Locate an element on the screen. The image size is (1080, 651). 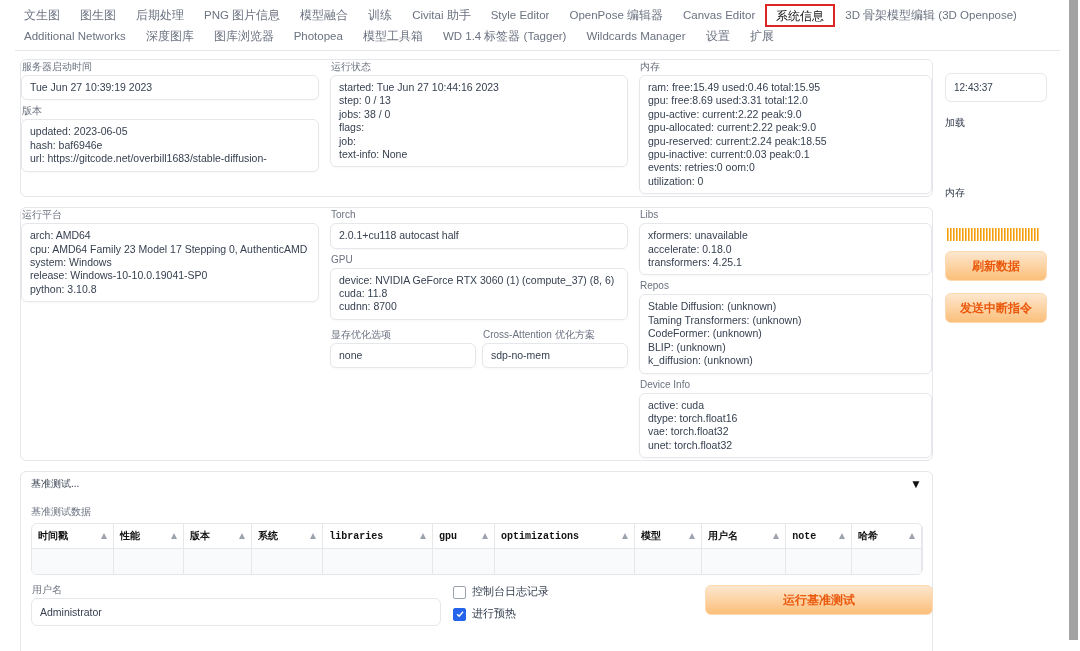
info-line: accelerate: 0.18.0 is located at coordinates (690, 249).